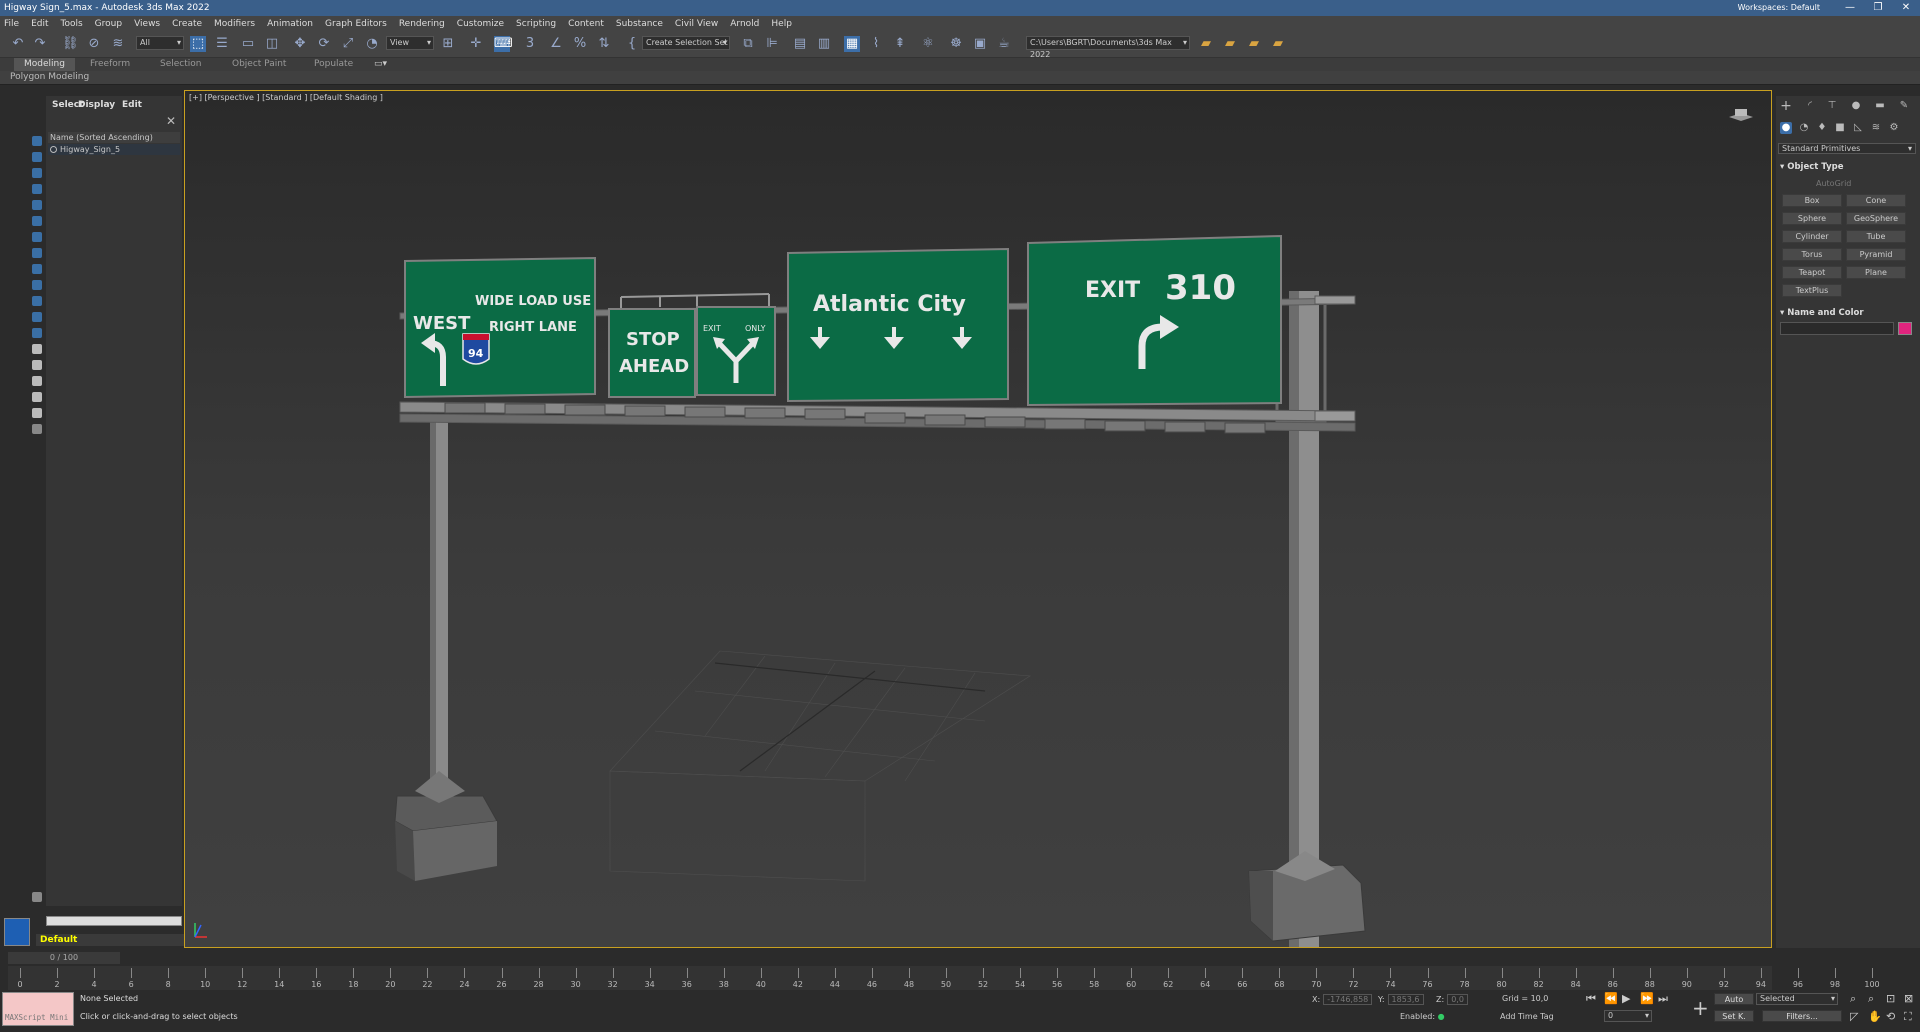 This screenshot has width=1920, height=1032. I want to click on autogrid-checkbox: AutoGrid, so click(1833, 183).